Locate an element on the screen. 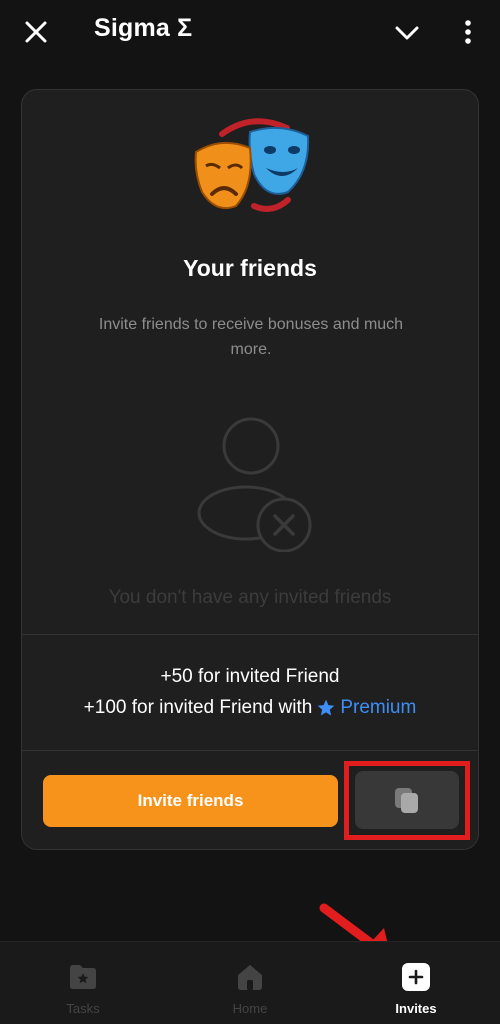 The image size is (500, 1024). bonus-premium-text: +100 for invited Friend with is located at coordinates (198, 707).